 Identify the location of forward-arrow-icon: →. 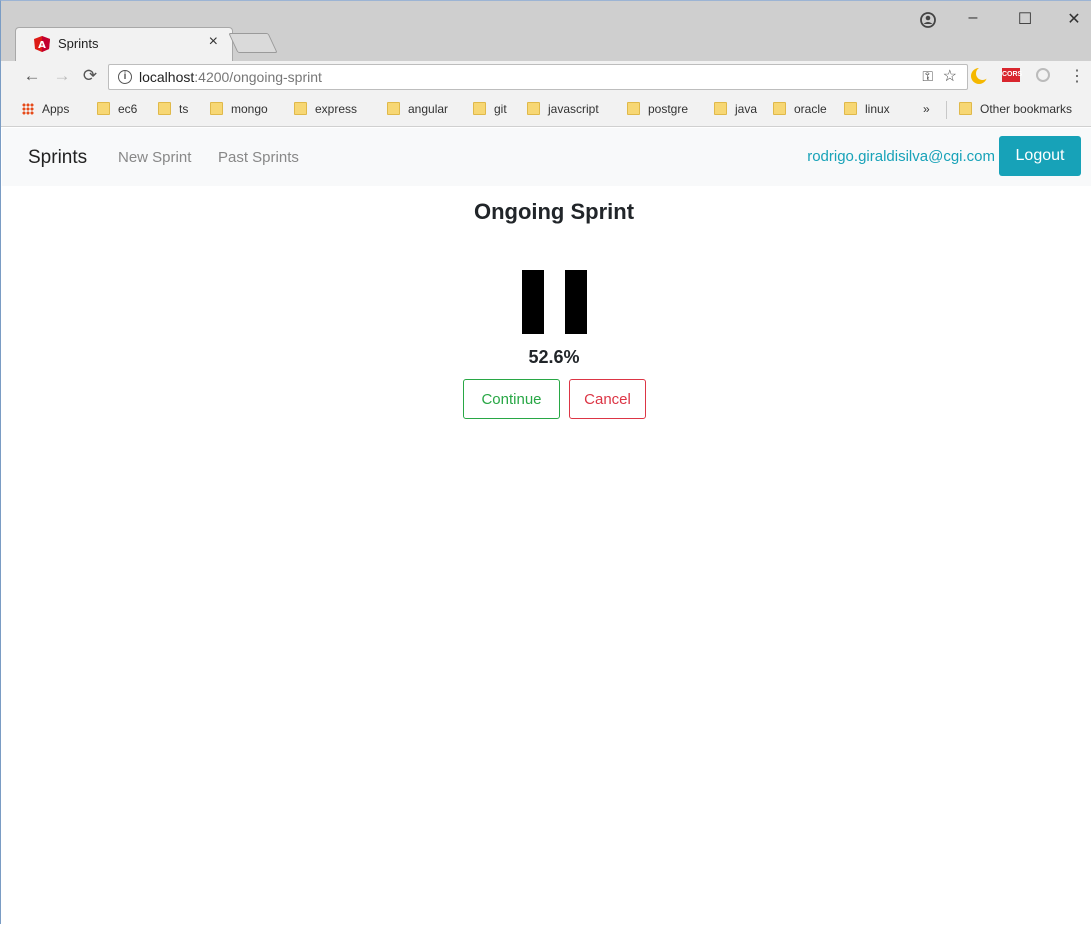
(62, 76).